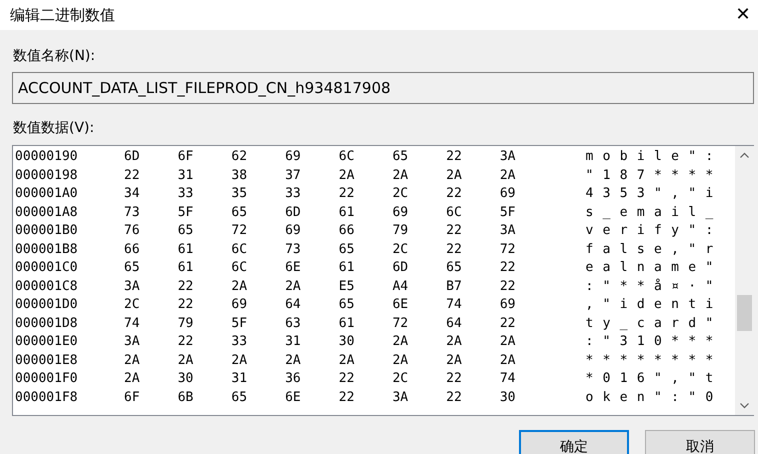 This screenshot has height=454, width=758. What do you see at coordinates (383, 88) in the screenshot?
I see `value-name-field: ACCOUNT_DATA_LIST_FILEPROD_CN_h934817908` at bounding box center [383, 88].